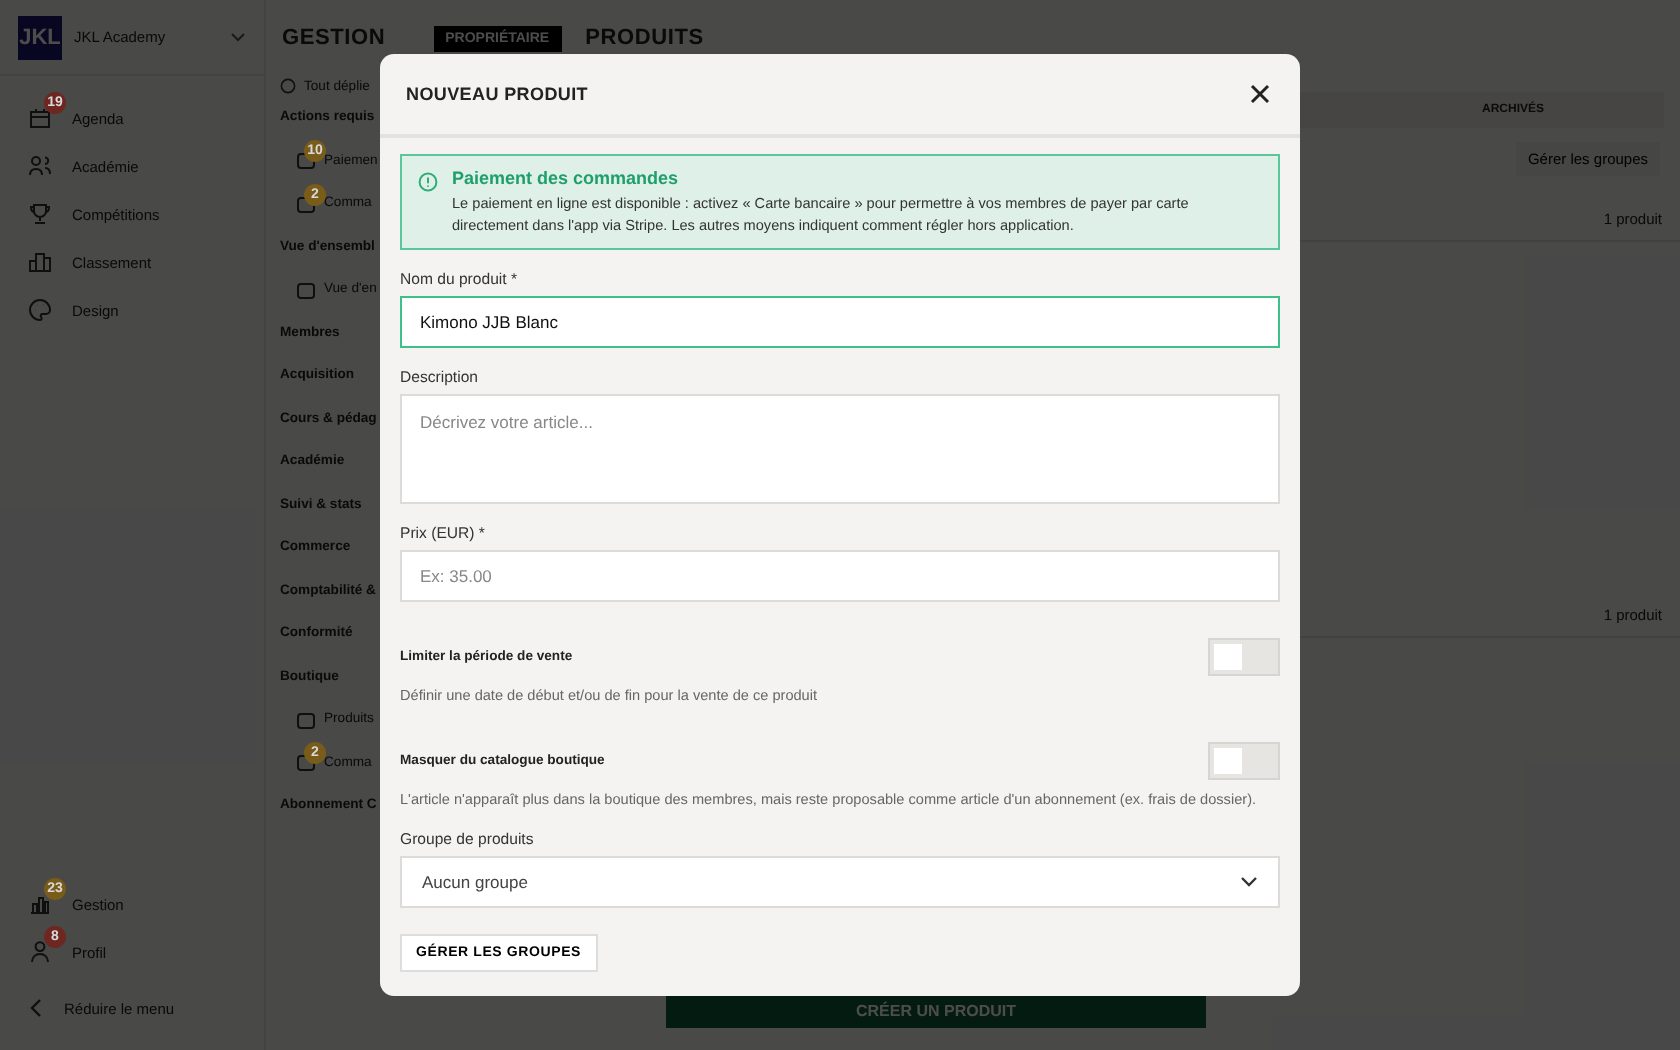  What do you see at coordinates (1260, 94) in the screenshot?
I see `close-icon` at bounding box center [1260, 94].